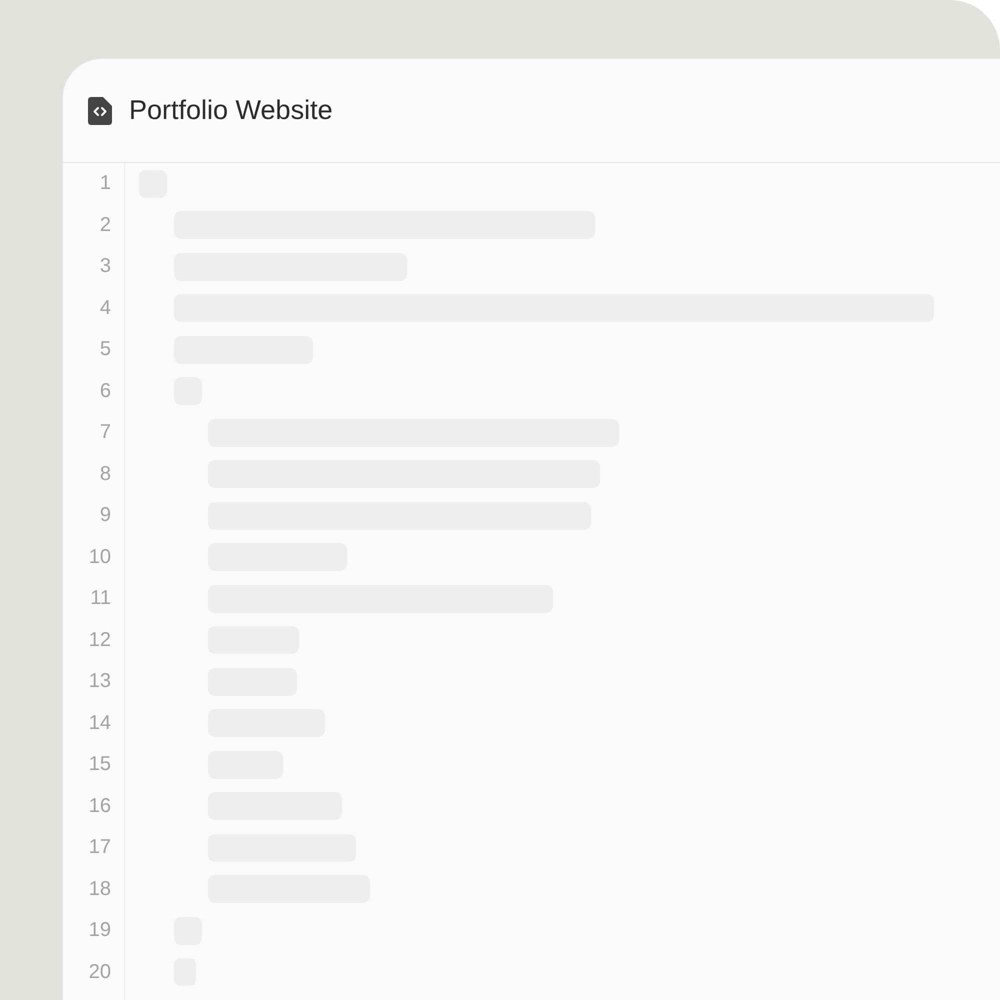  I want to click on line-number: 14, so click(100, 723).